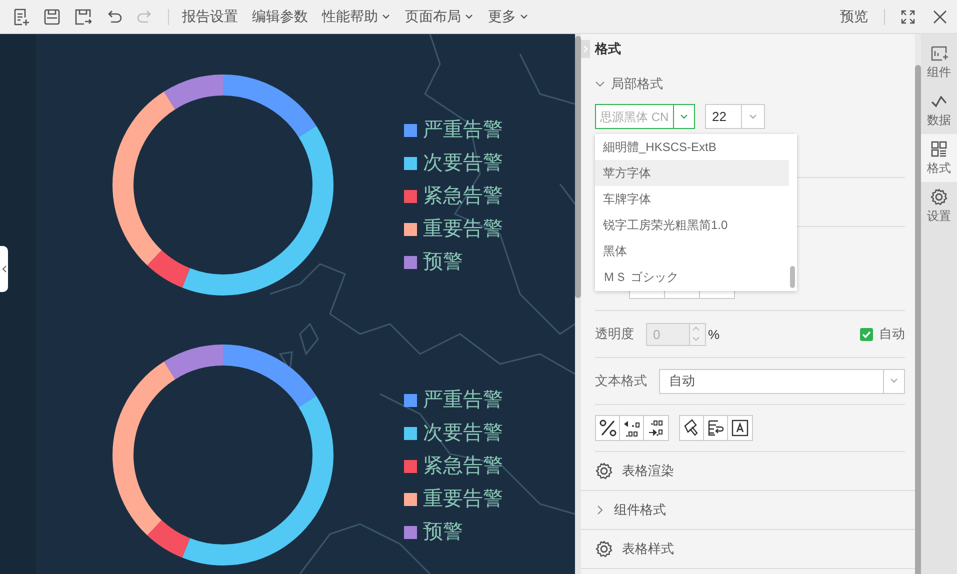 This screenshot has width=957, height=574. What do you see at coordinates (908, 17) in the screenshot?
I see `fullscreen-icon` at bounding box center [908, 17].